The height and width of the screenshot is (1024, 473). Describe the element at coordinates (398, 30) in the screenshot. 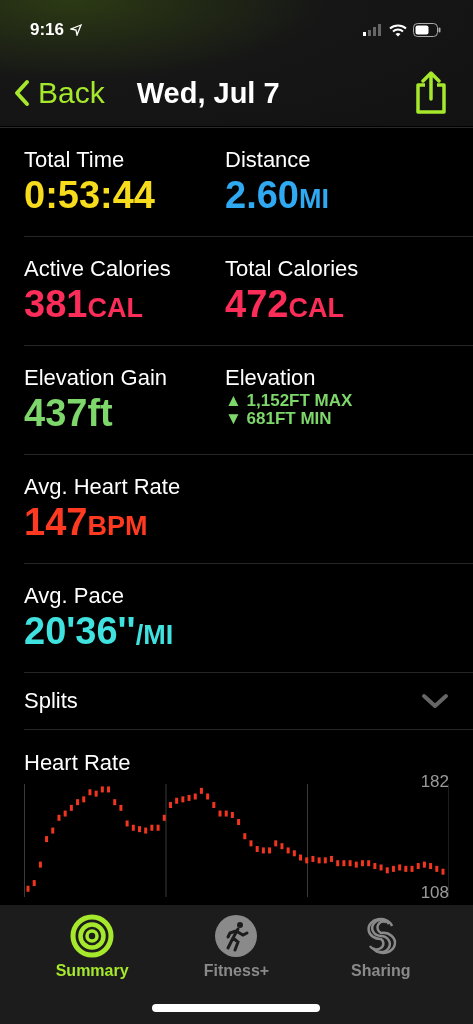

I see `wifi-icon` at that location.